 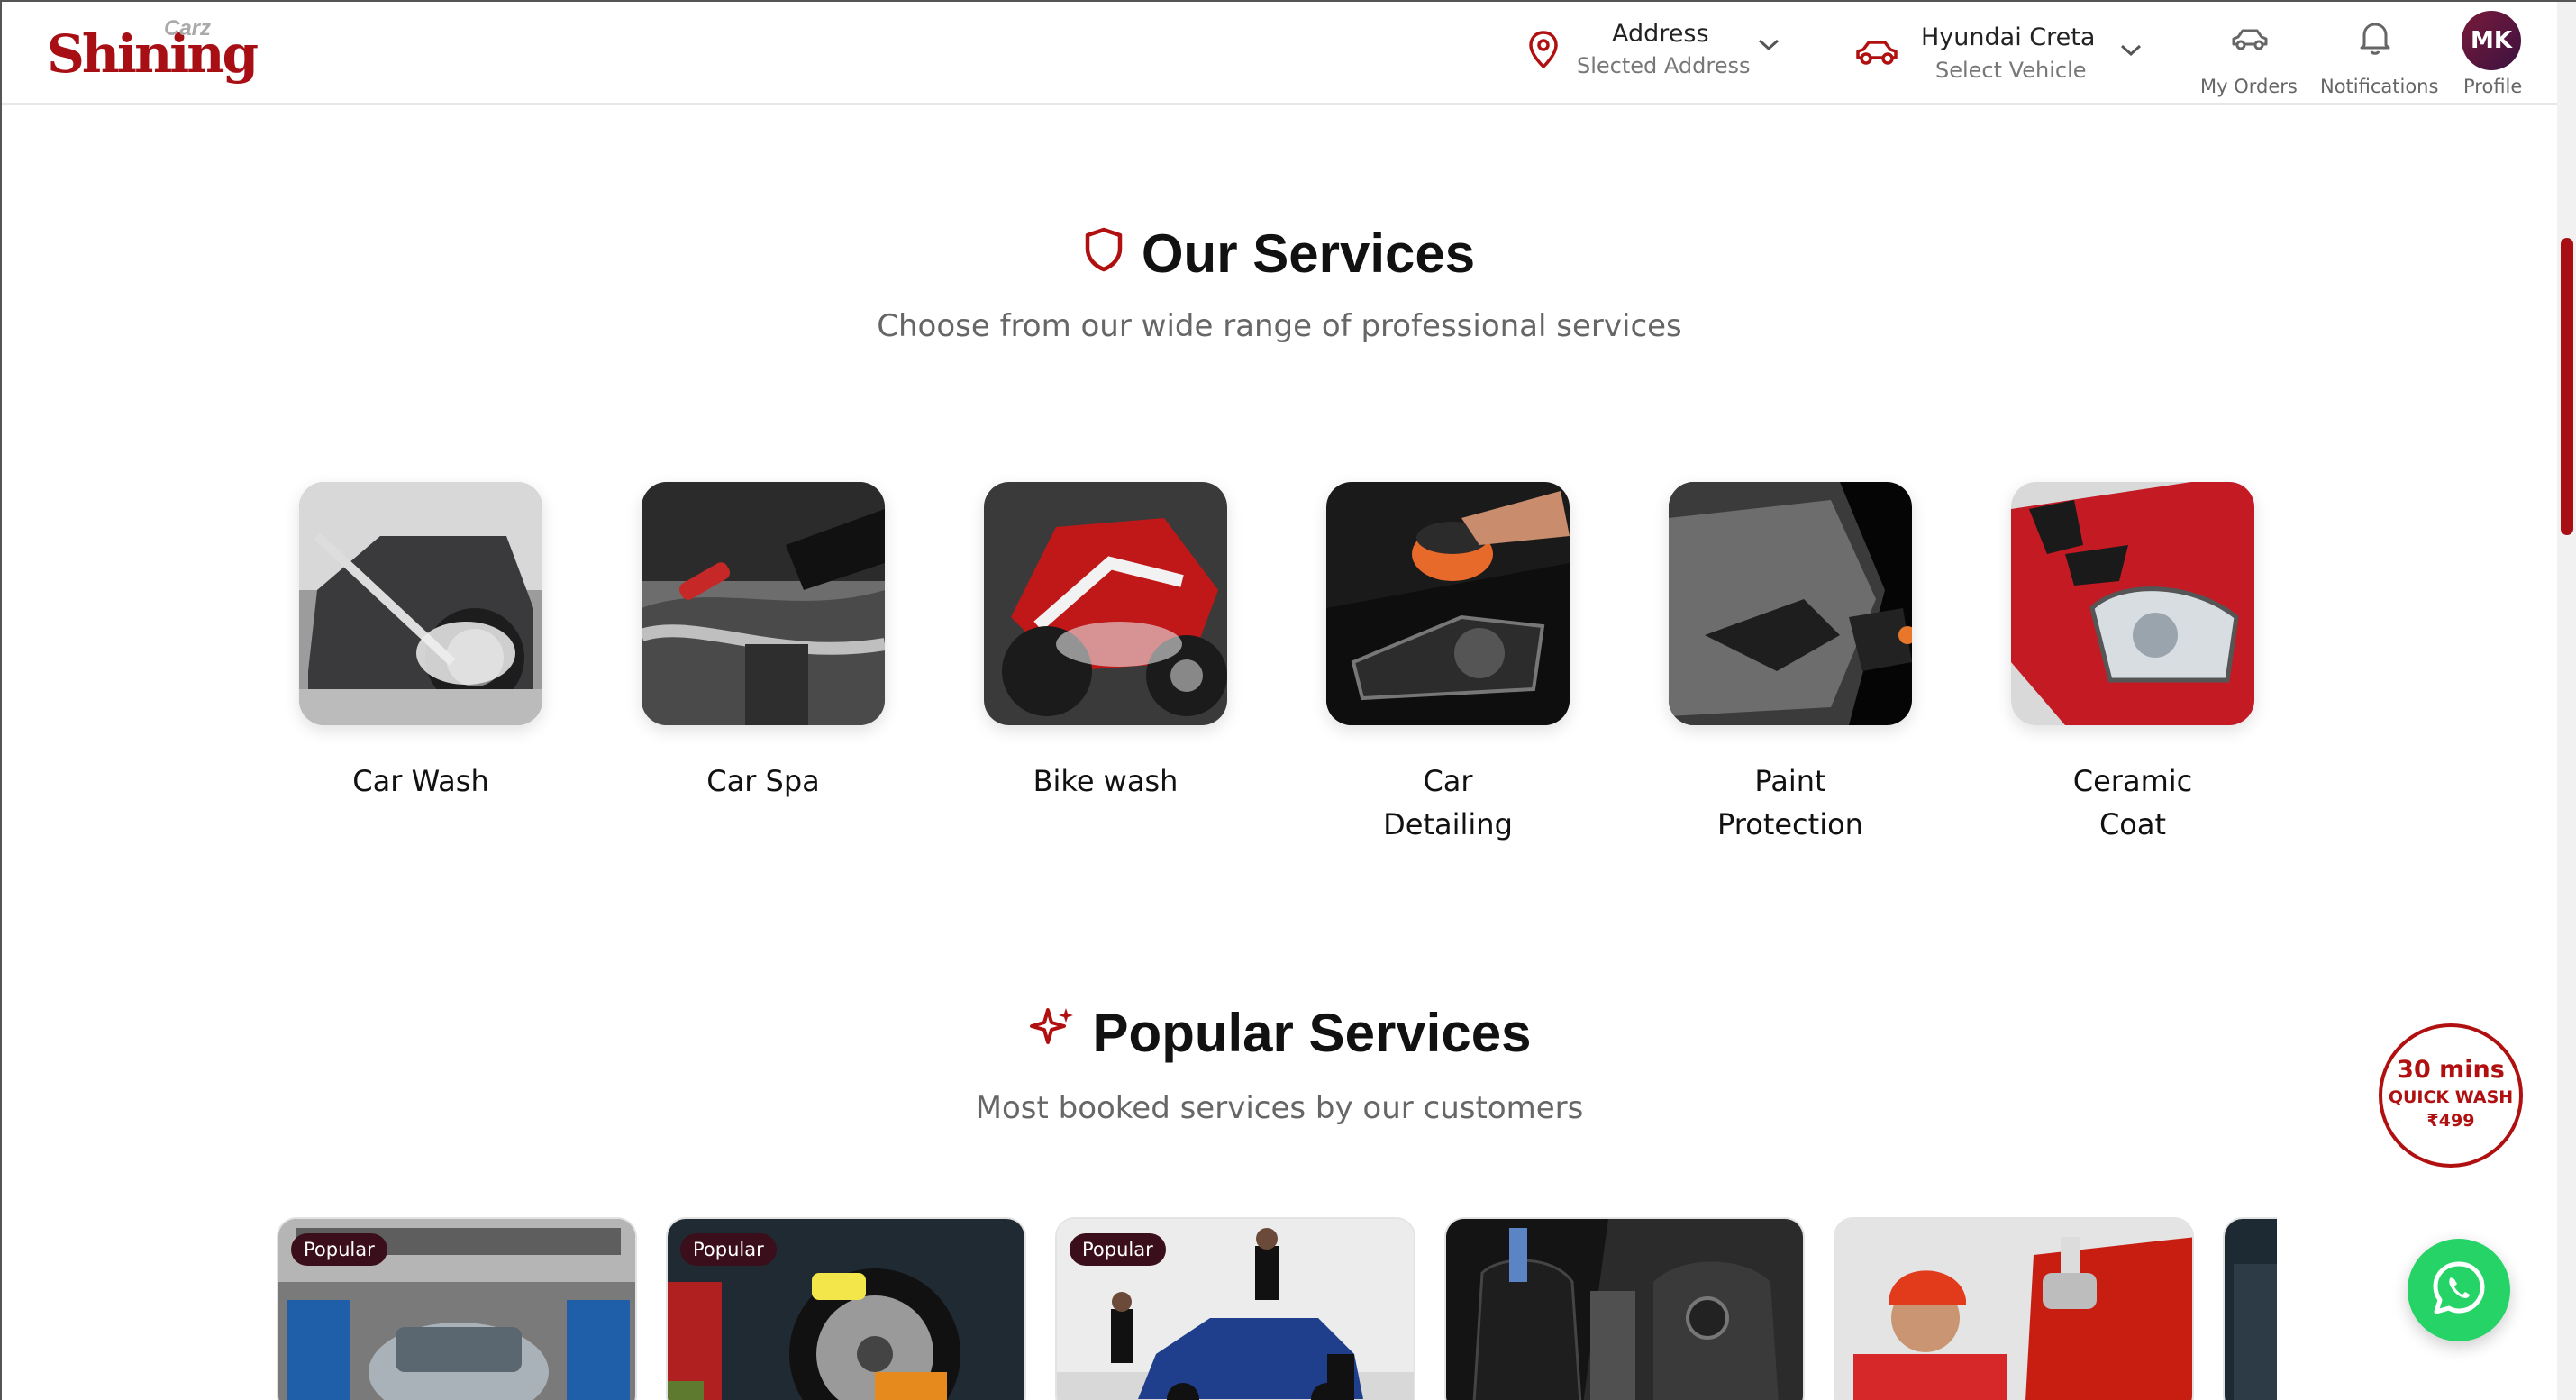 I want to click on sparkle-icon, so click(x=1051, y=1033).